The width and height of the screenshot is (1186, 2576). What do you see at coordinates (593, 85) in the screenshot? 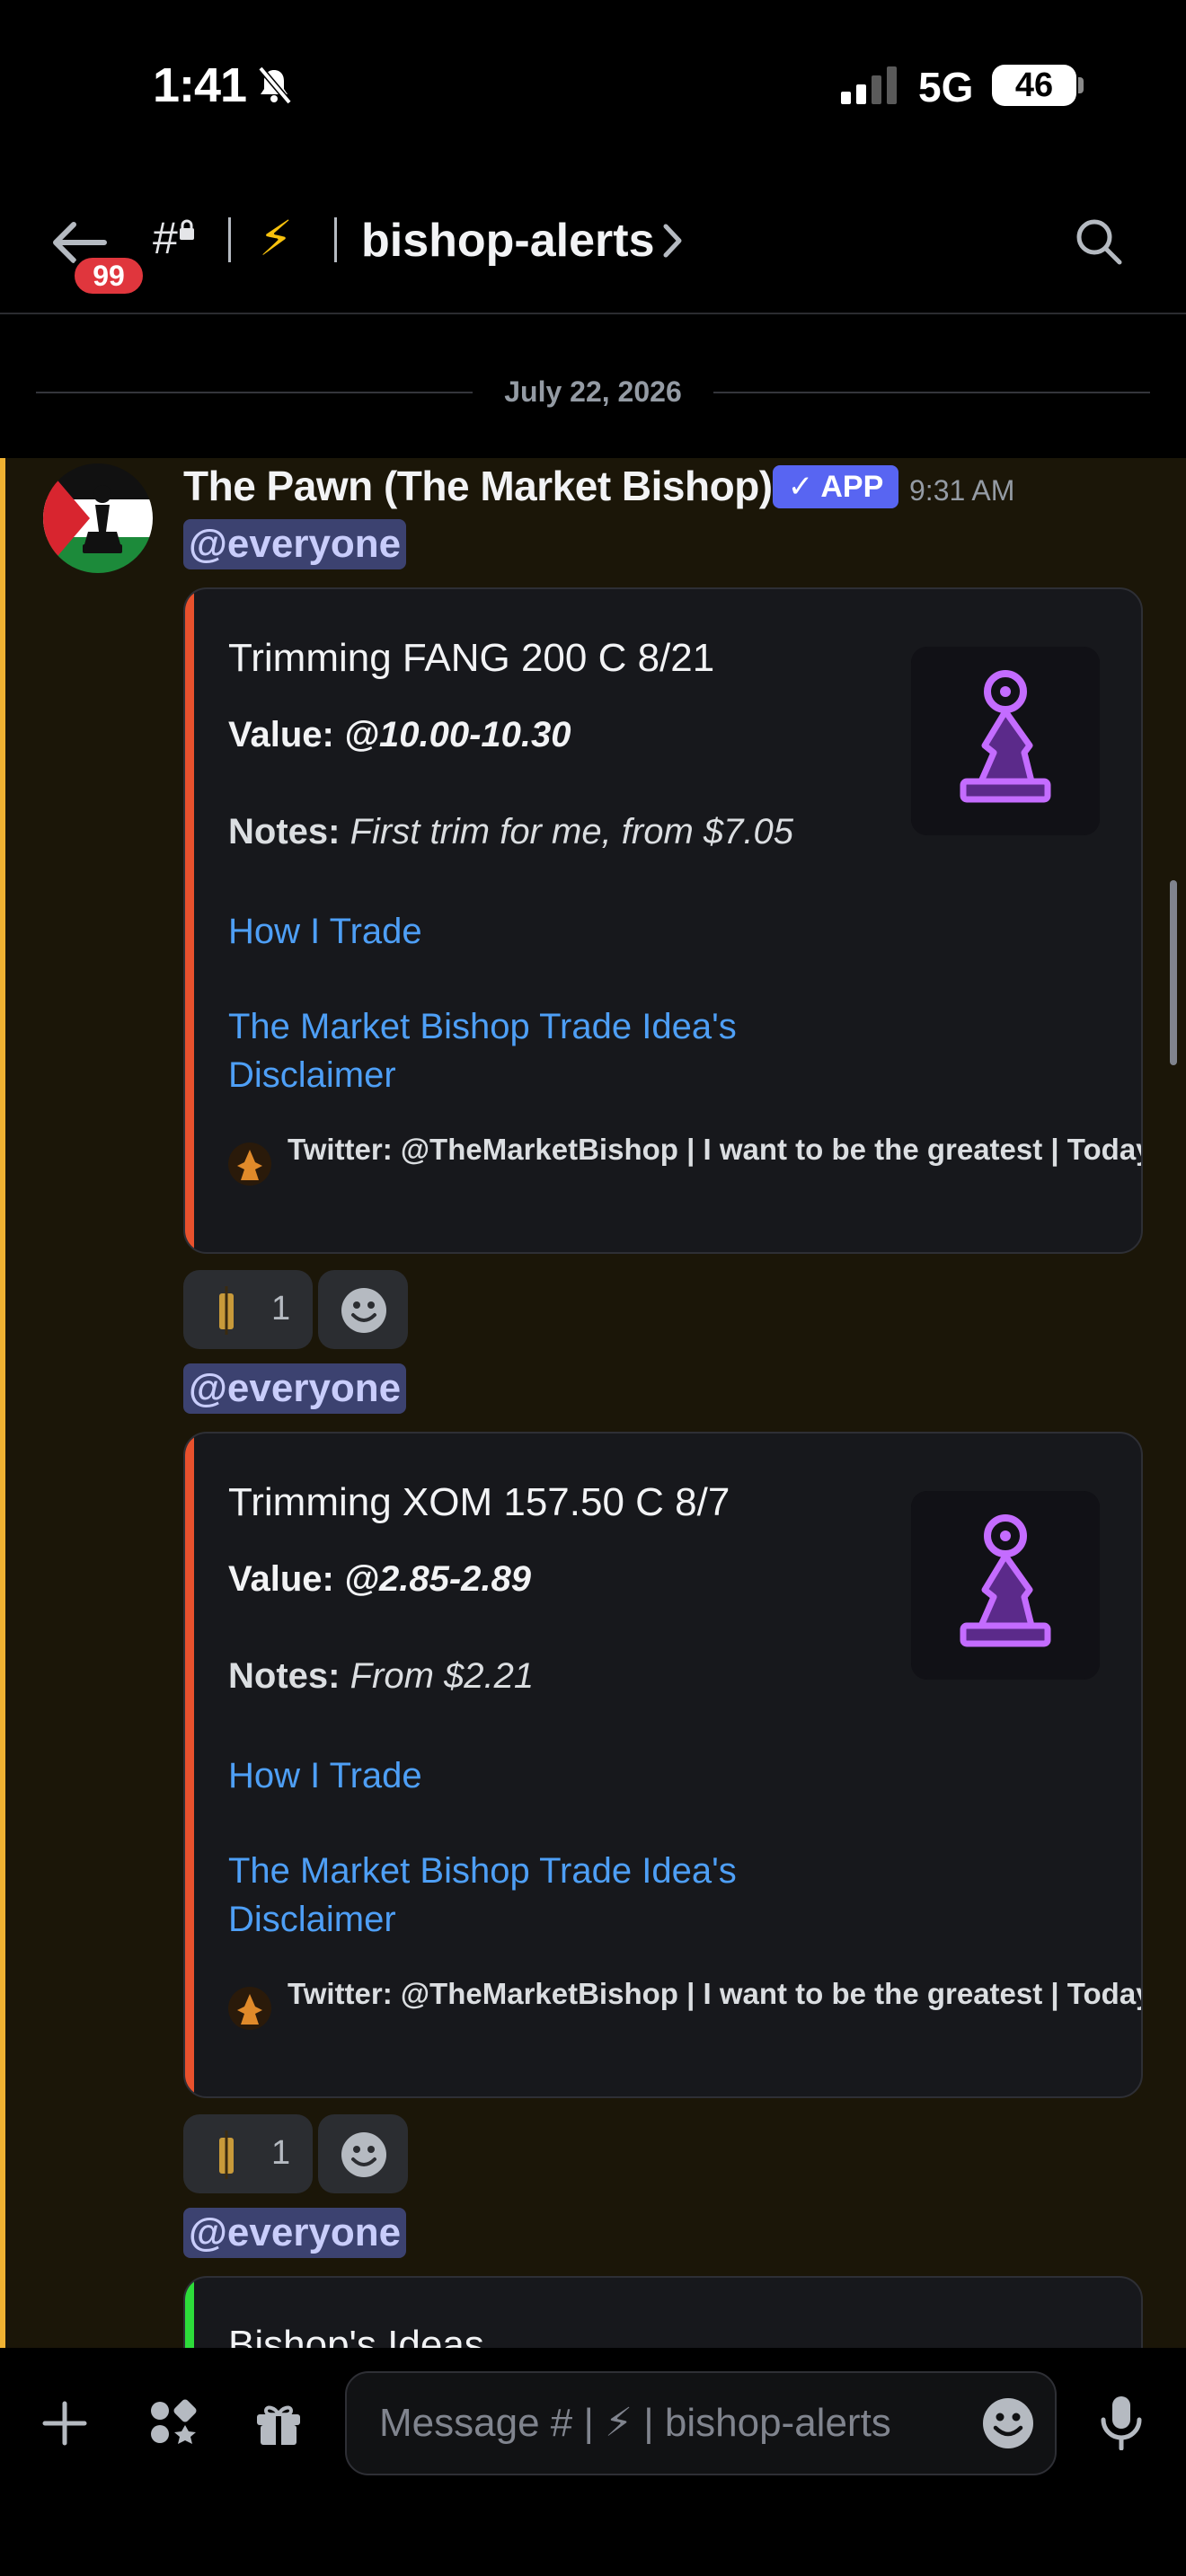
I see `status-bar: 1:41 5G 46` at bounding box center [593, 85].